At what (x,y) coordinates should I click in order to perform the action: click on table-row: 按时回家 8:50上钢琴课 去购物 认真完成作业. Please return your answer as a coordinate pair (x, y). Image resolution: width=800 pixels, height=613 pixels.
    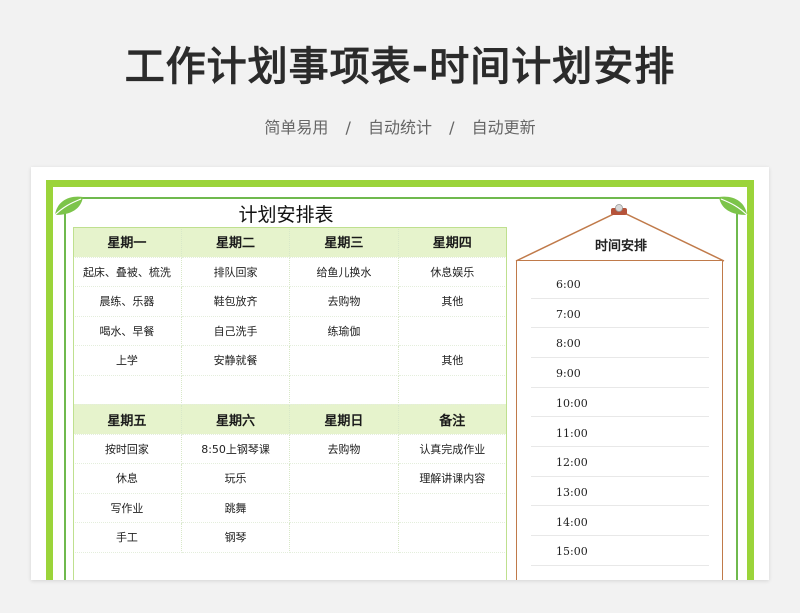
    Looking at the image, I should click on (290, 449).